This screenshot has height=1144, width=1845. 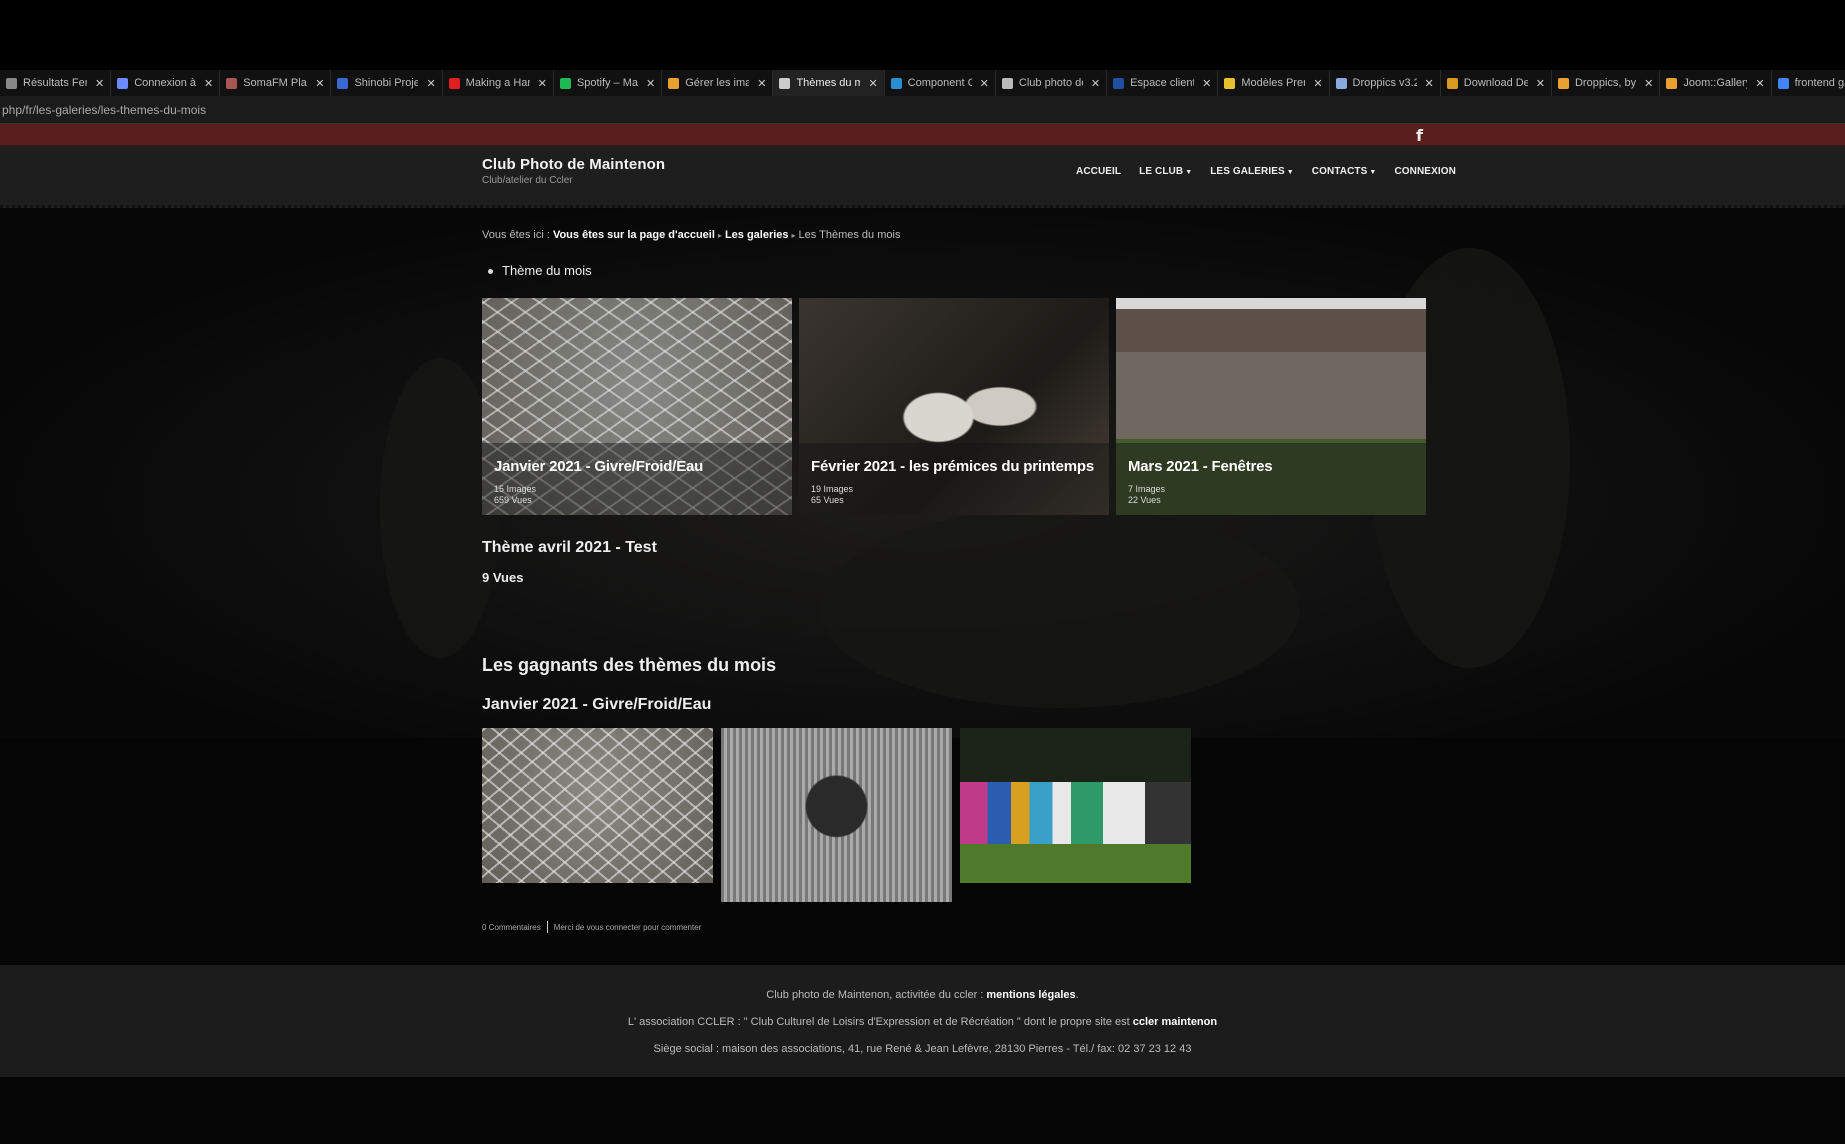 I want to click on winners-heading: Les gagnants des thèmes du mois, so click(x=629, y=665).